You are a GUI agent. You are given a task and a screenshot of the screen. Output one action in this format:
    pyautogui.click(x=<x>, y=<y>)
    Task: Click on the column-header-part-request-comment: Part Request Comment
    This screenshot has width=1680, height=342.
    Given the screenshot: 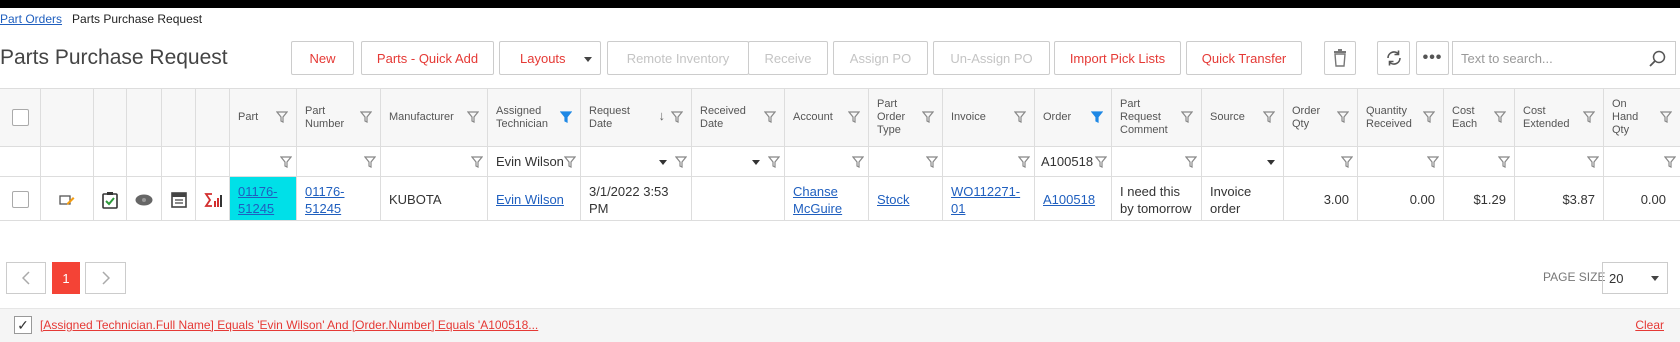 What is the action you would take?
    pyautogui.click(x=1157, y=117)
    